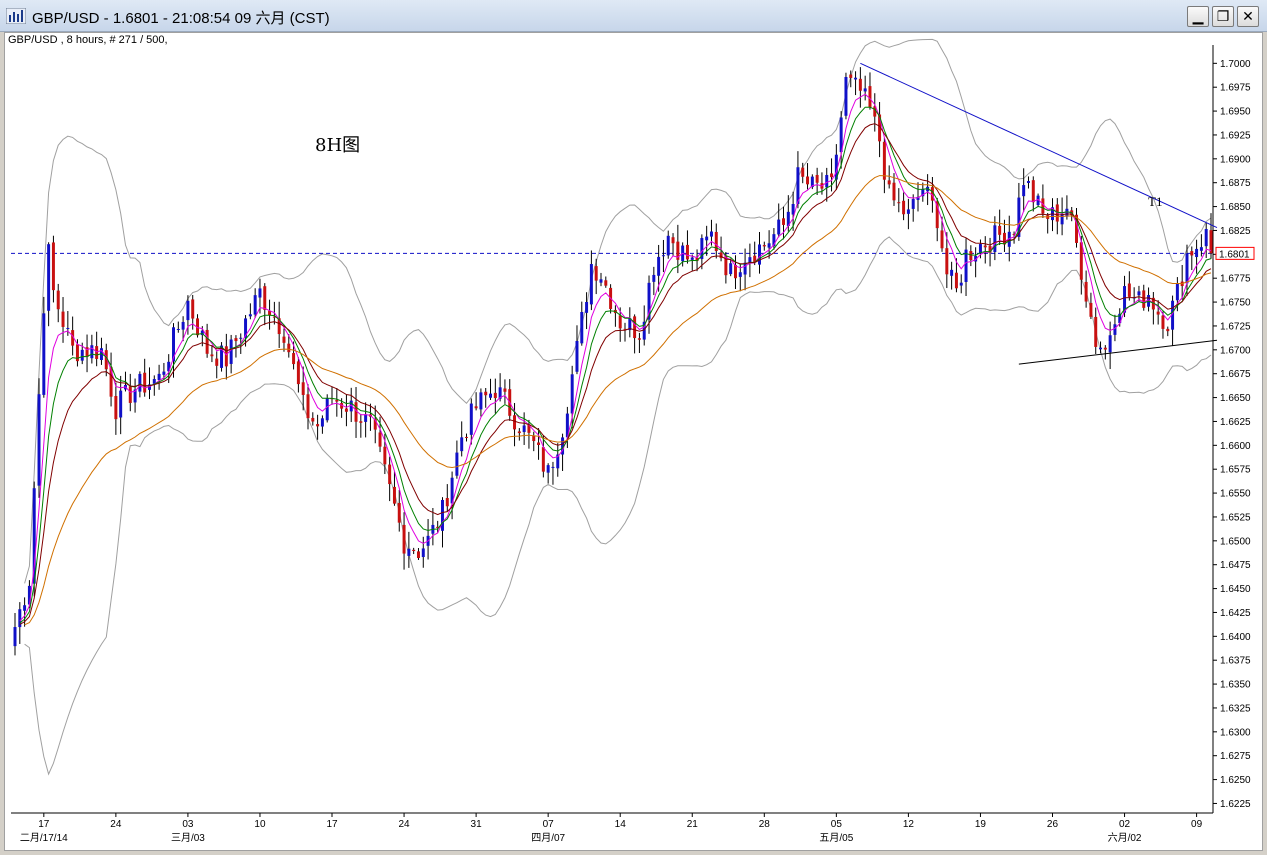  What do you see at coordinates (1125, 824) in the screenshot?
I see `time-tick-label: 02` at bounding box center [1125, 824].